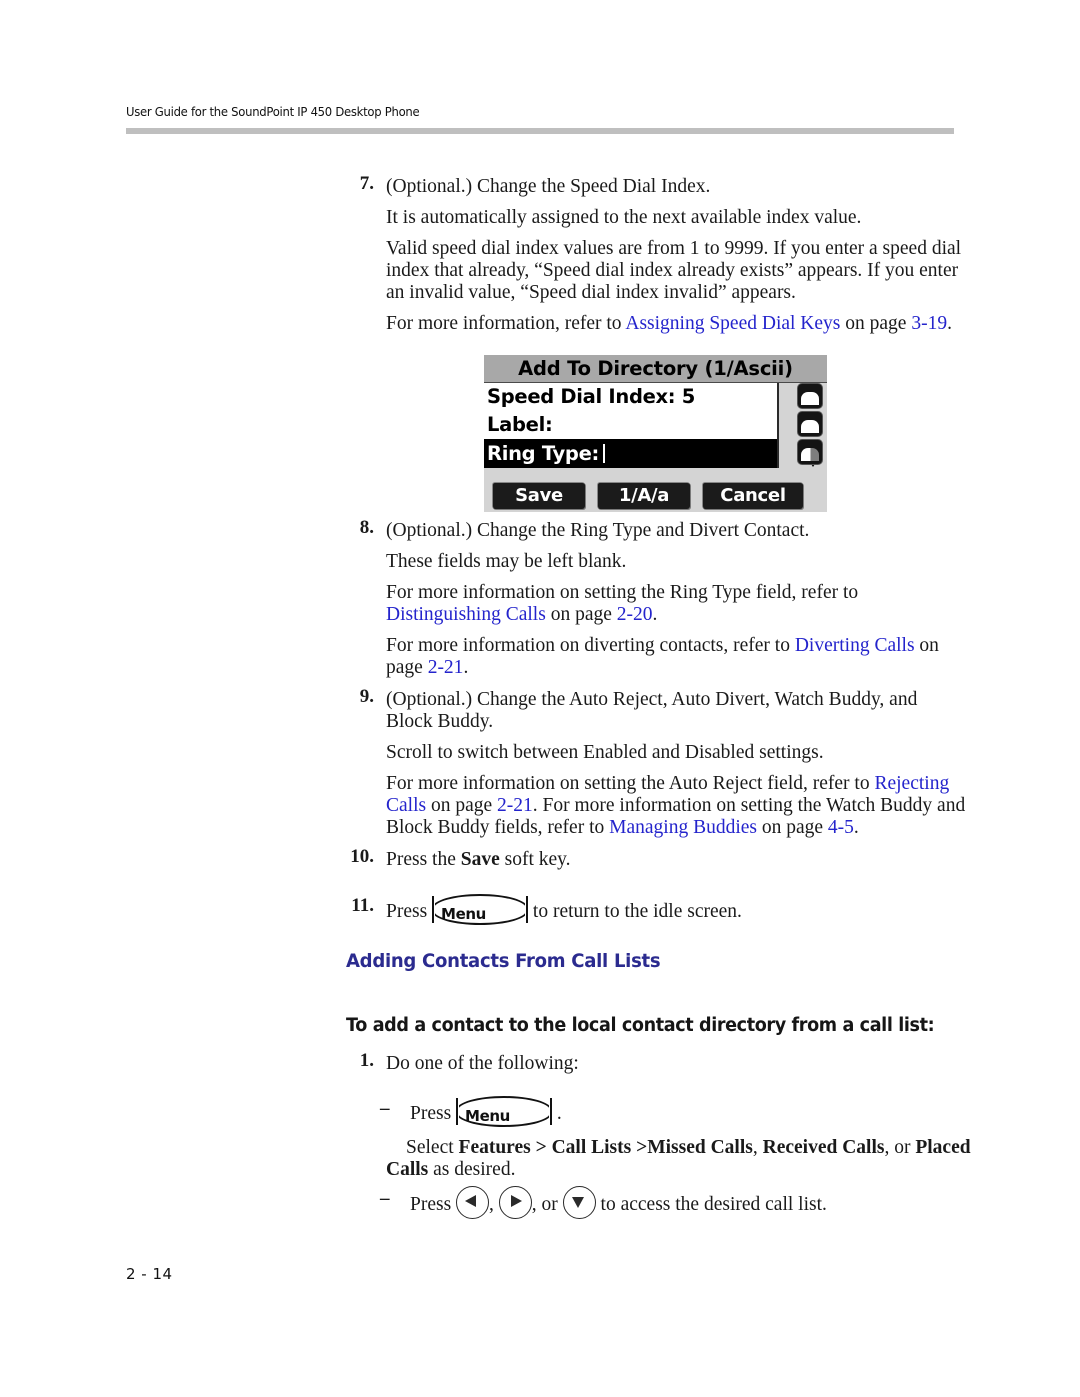 This screenshot has height=1397, width=1080. I want to click on step-8-para3-end: ., so click(466, 667).